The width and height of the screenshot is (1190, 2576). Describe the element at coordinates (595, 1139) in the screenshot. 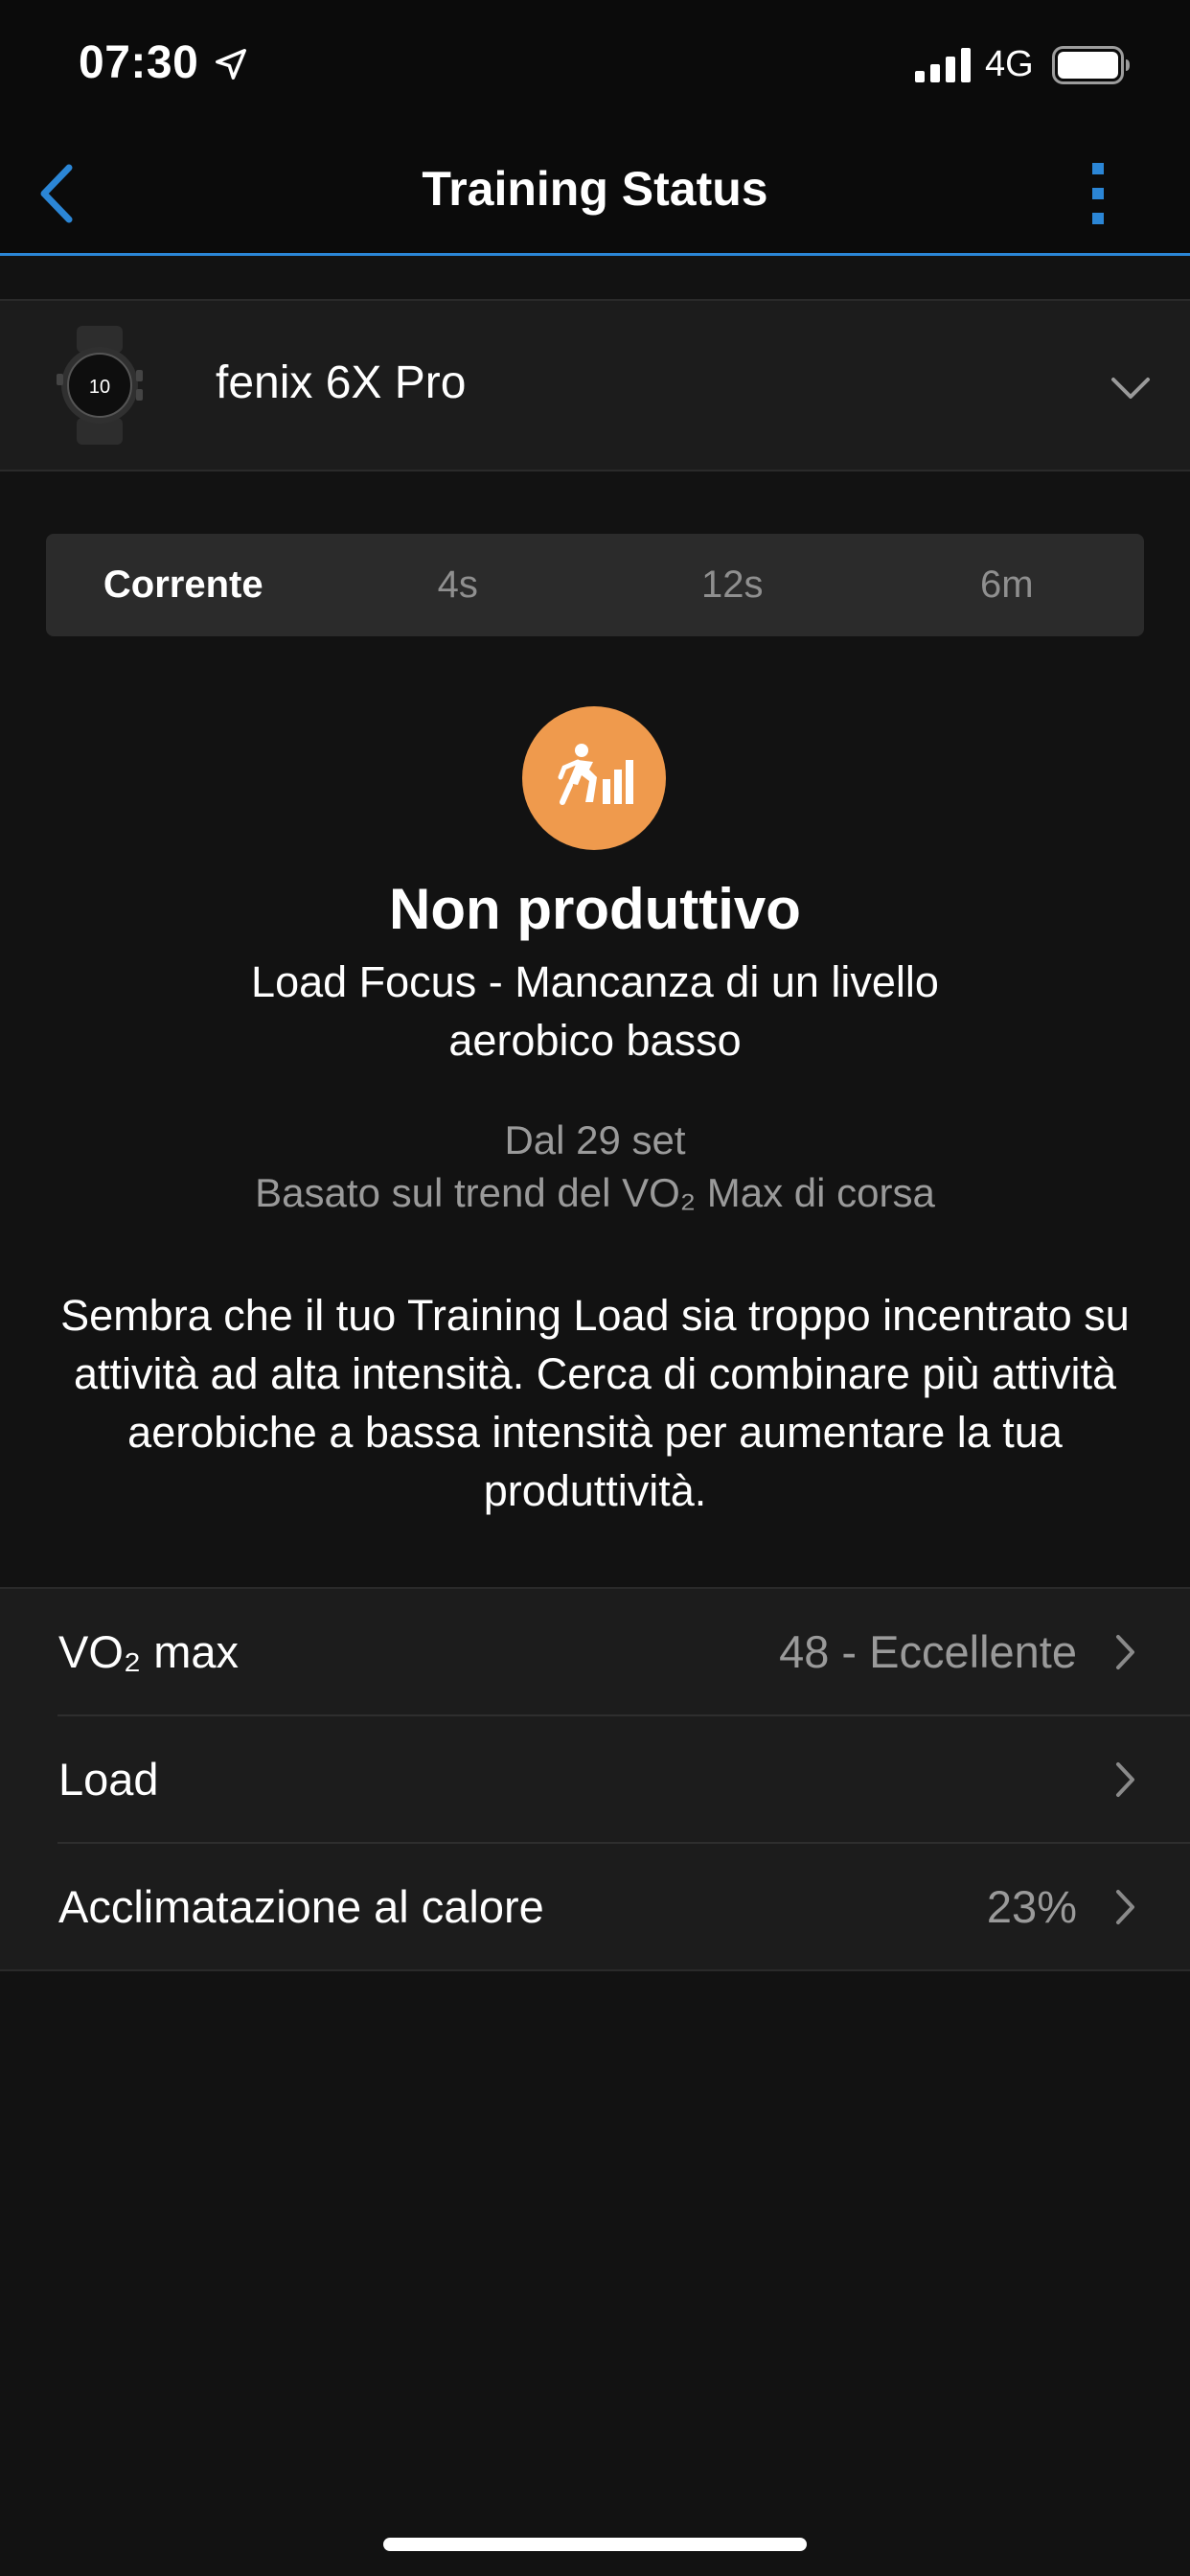

I see `status-since: Dal 29 set` at that location.